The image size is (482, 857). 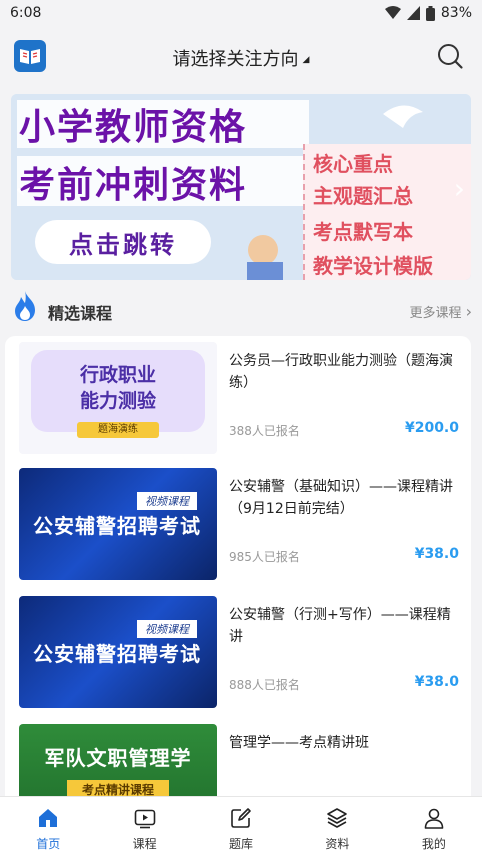 I want to click on banner-jump-button: 点击跳转, so click(x=123, y=242).